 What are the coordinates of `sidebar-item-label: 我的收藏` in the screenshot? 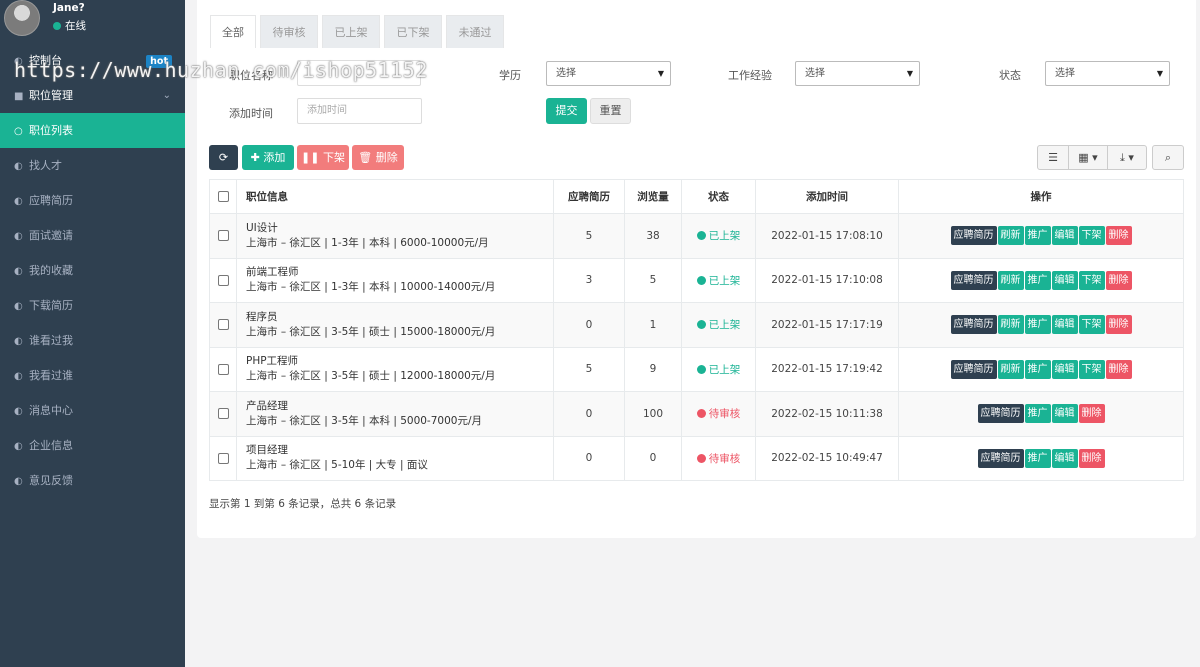 It's located at (51, 270).